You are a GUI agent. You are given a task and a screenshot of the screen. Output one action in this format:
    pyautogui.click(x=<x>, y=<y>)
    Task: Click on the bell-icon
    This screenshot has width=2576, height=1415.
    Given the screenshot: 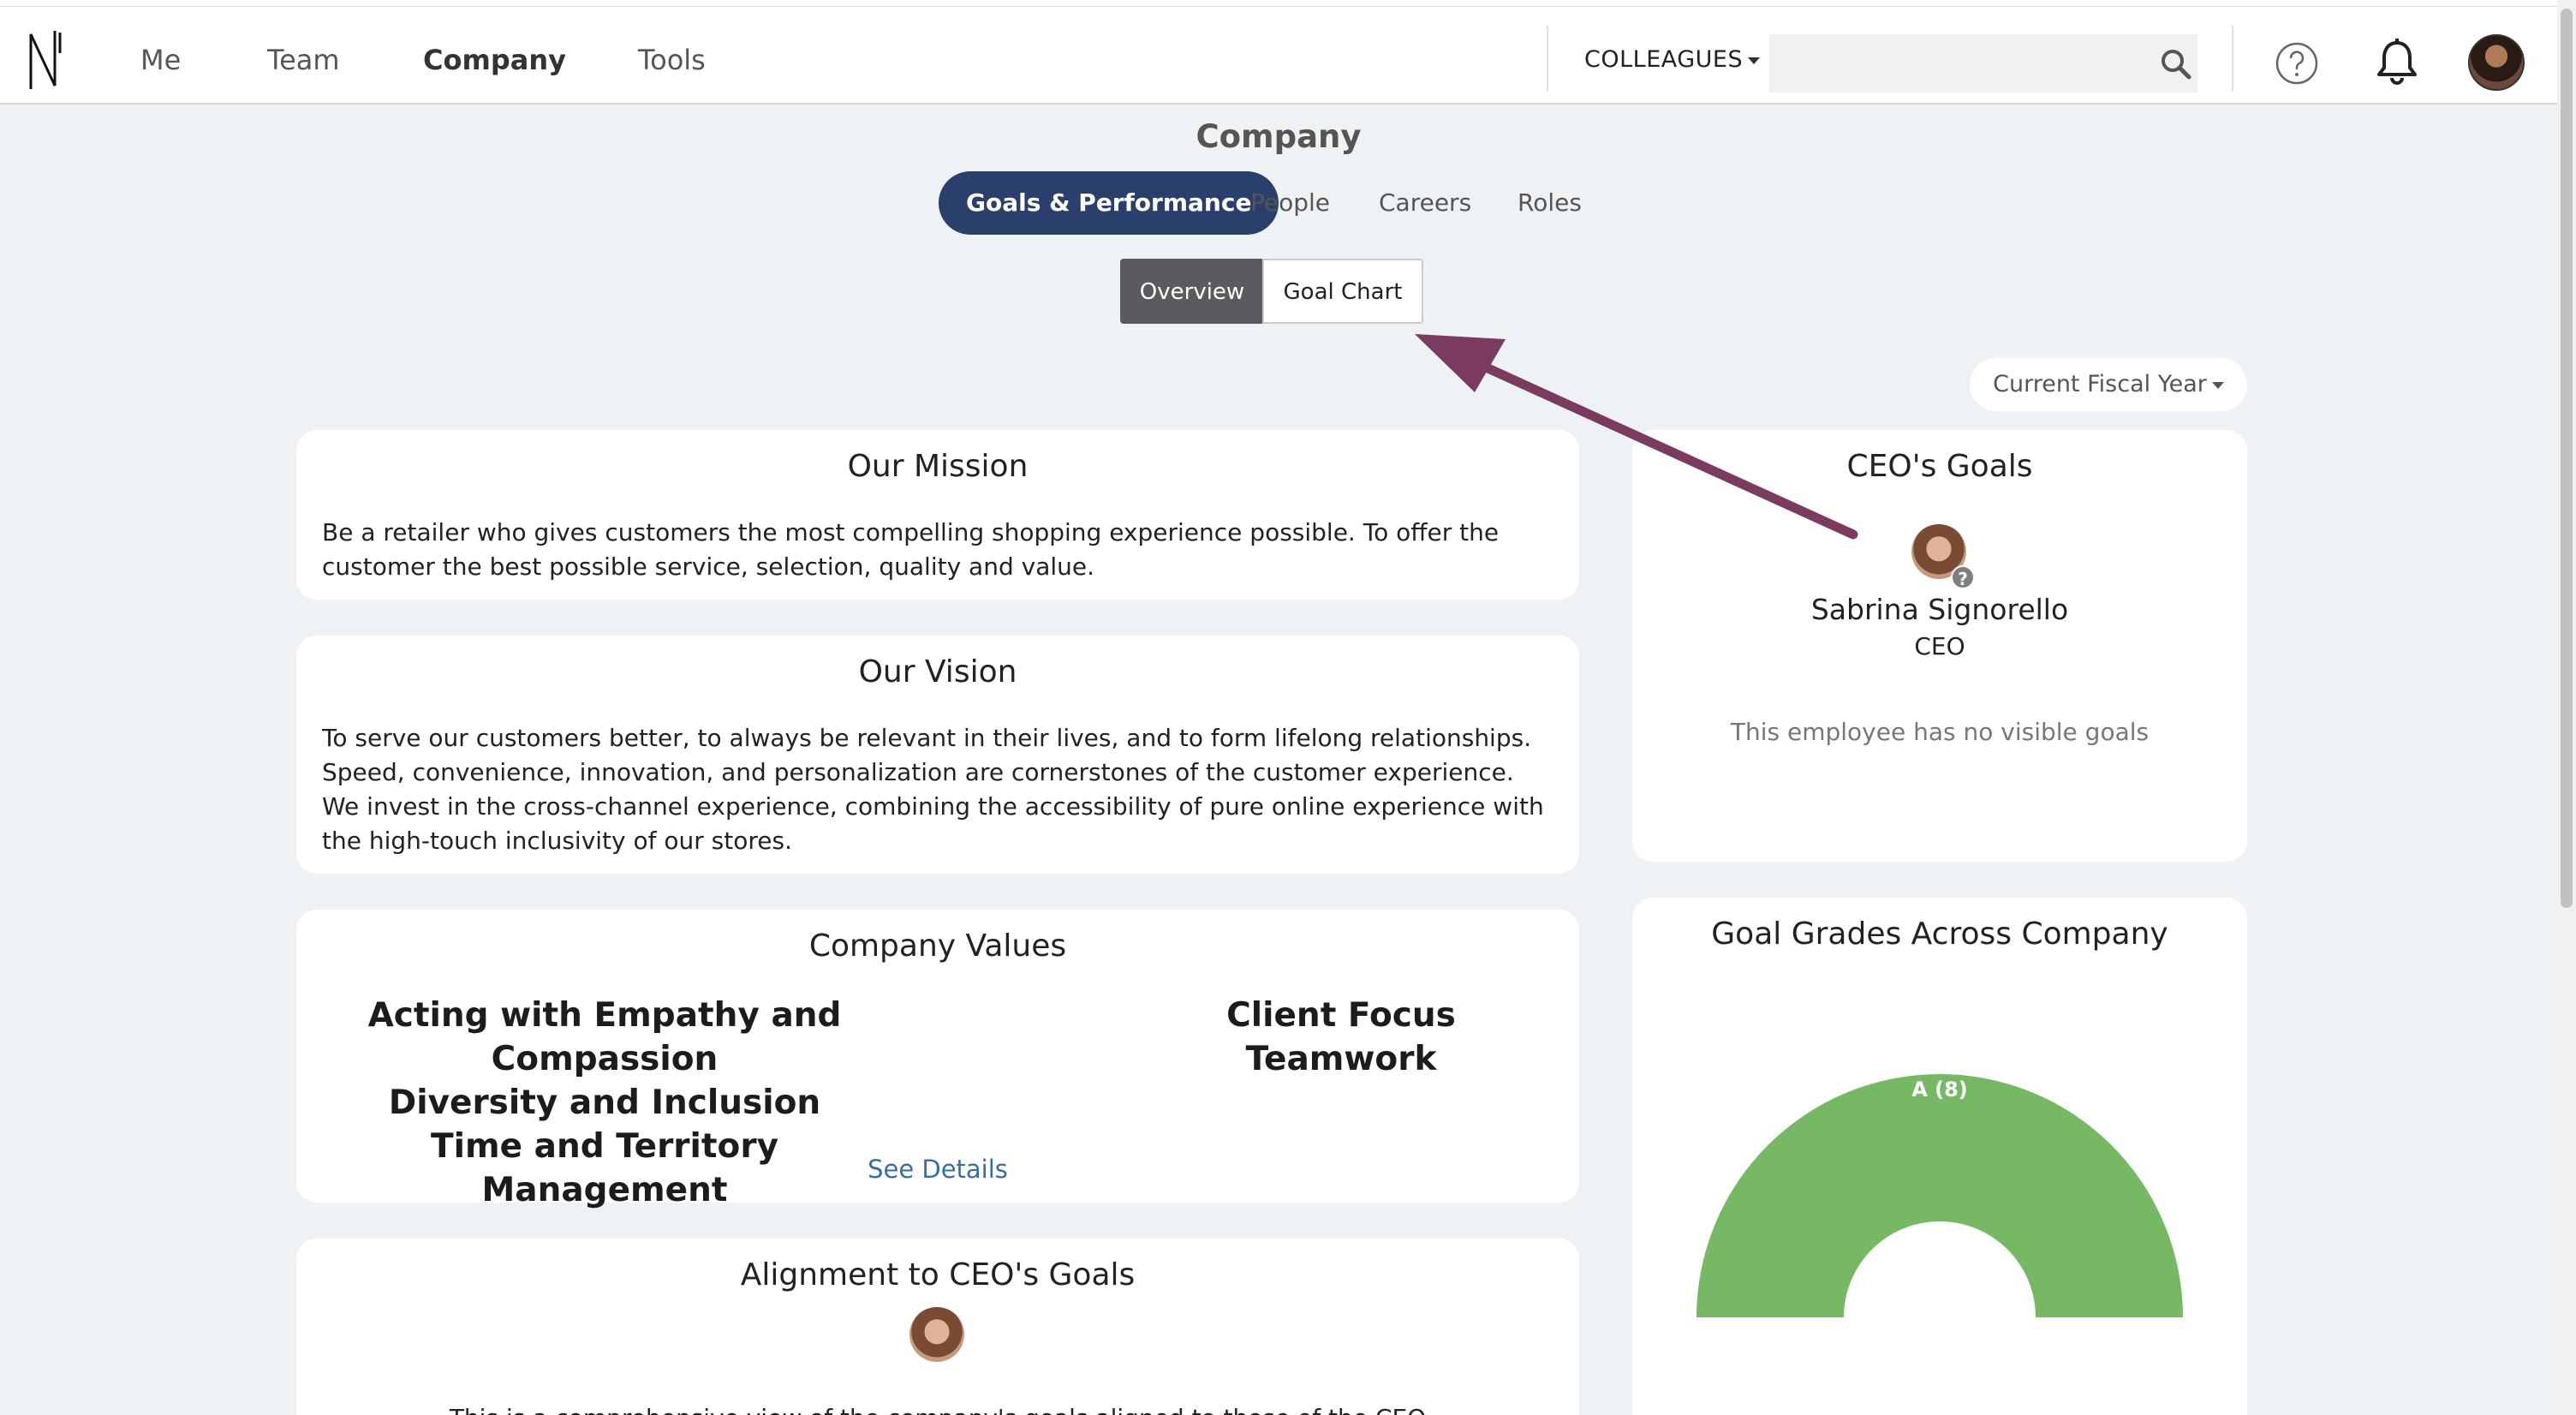 What is the action you would take?
    pyautogui.click(x=2397, y=62)
    